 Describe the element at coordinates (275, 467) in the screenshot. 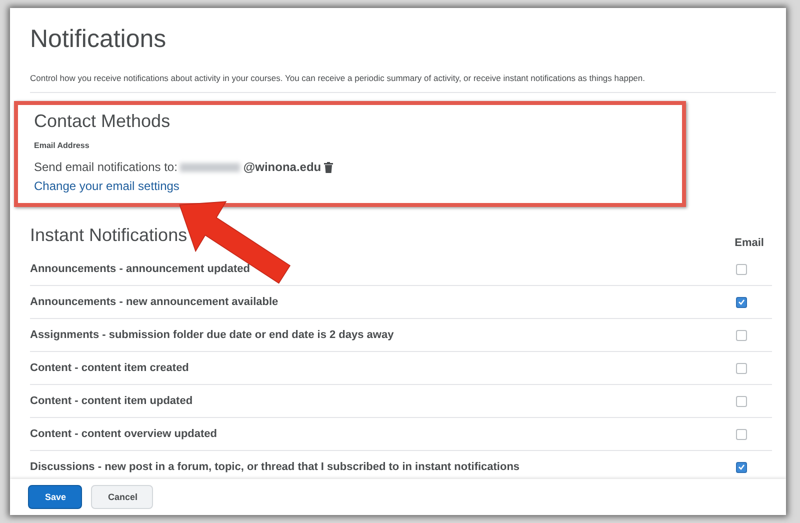

I see `notification-label: Discussions - new post in a forum, topic, or thread that I subscribed to in instant notifications` at that location.